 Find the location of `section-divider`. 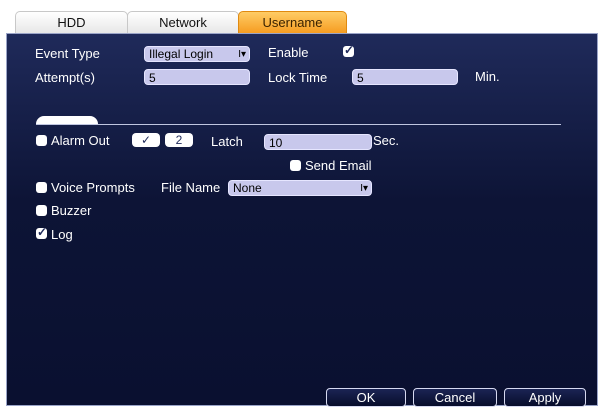

section-divider is located at coordinates (298, 124).